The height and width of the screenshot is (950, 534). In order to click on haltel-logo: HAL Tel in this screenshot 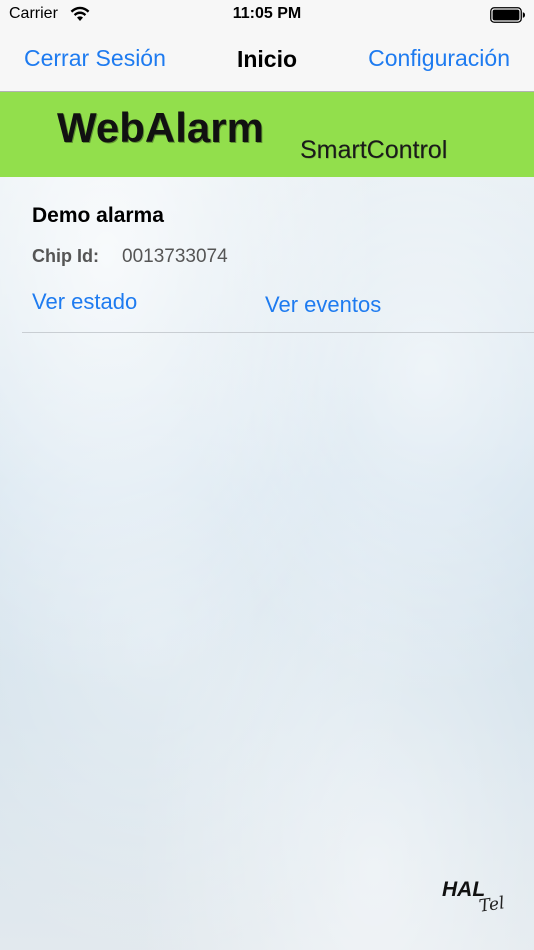, I will do `click(480, 903)`.